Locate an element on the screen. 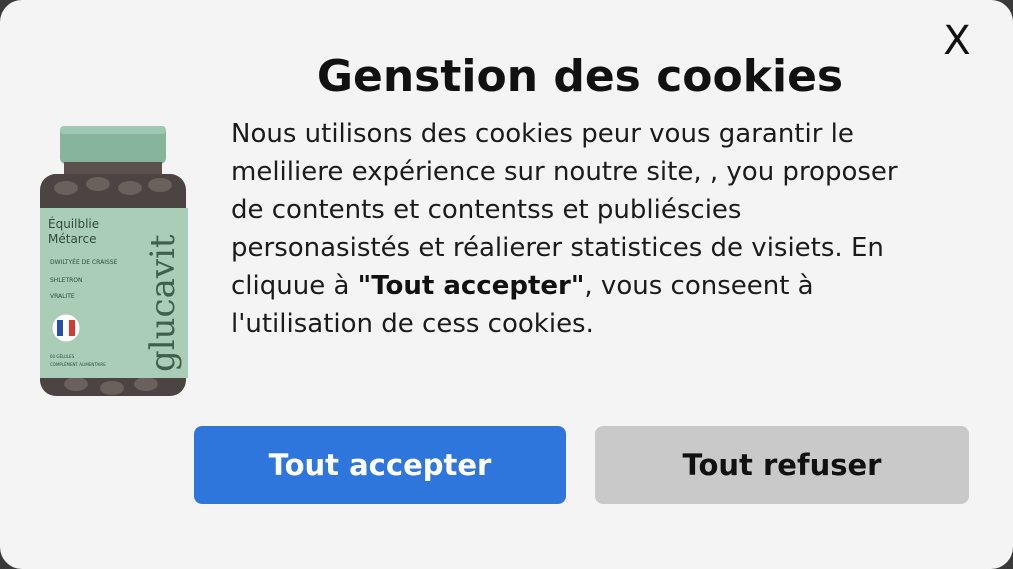 This screenshot has width=1013, height=569. label-small-text: COMPLÉMENT ALIMENTAIRE is located at coordinates (78, 364).